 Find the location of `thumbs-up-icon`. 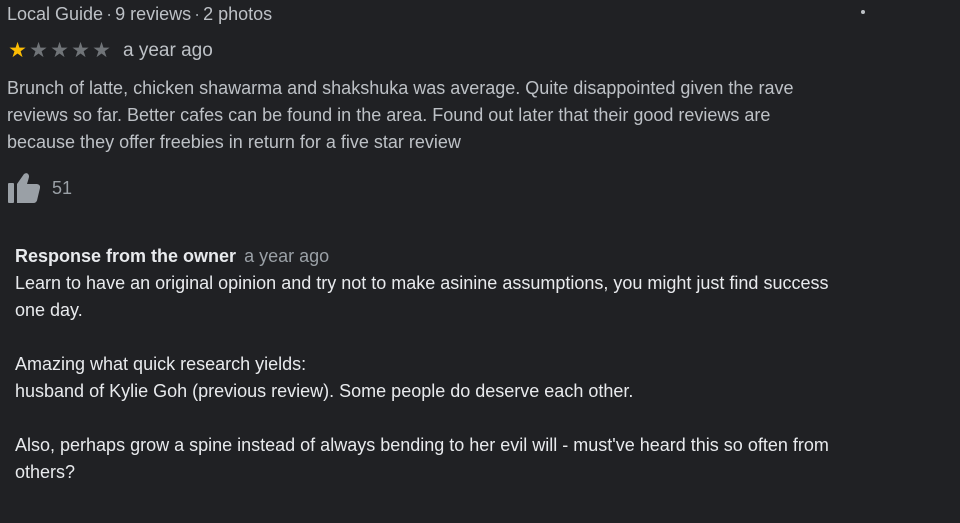

thumbs-up-icon is located at coordinates (24, 188).